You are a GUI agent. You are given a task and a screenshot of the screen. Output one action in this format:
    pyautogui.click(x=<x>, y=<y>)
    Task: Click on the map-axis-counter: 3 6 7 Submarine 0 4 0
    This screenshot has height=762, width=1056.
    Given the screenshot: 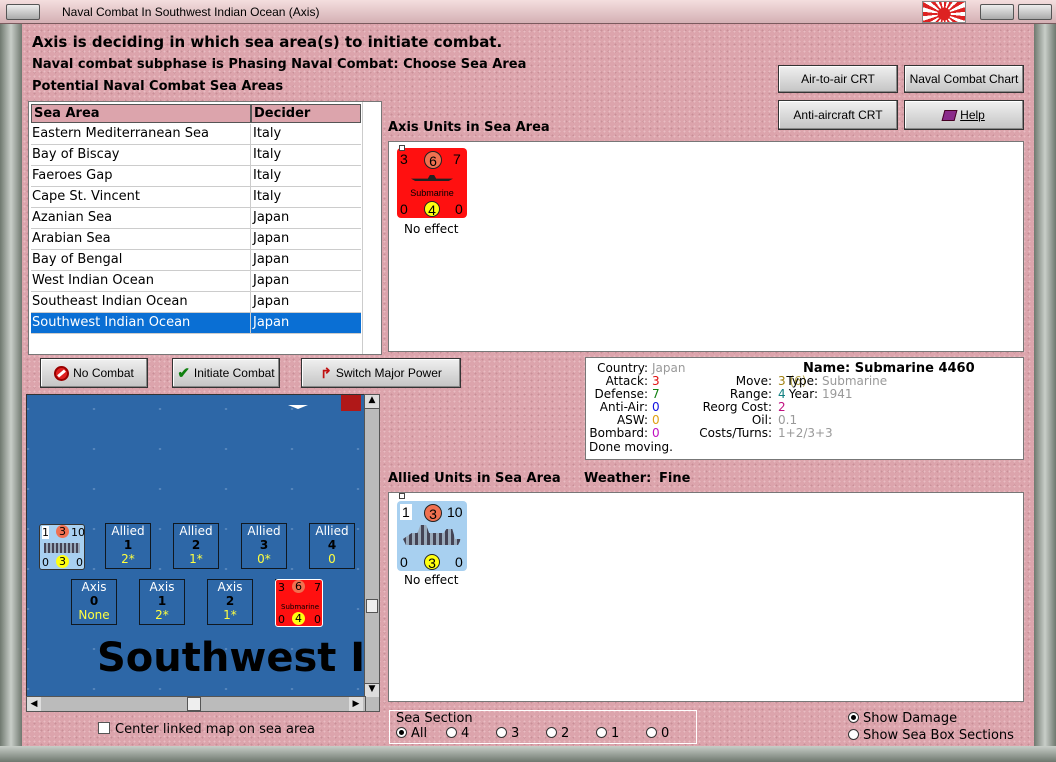 What is the action you would take?
    pyautogui.click(x=299, y=603)
    